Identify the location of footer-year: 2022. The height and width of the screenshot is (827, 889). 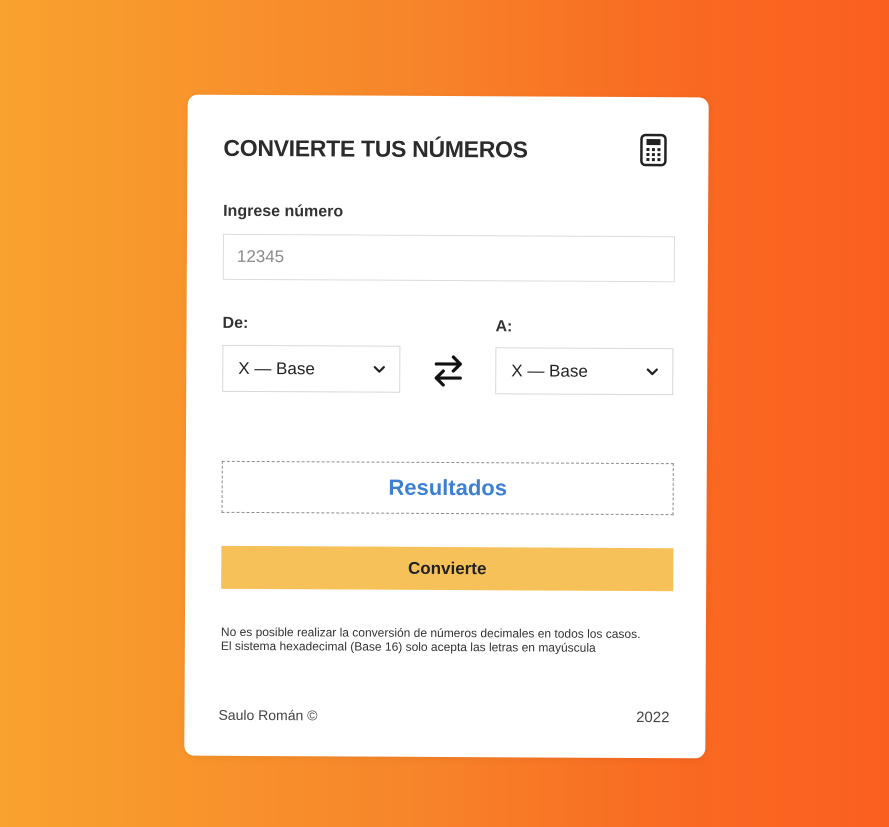
(653, 717).